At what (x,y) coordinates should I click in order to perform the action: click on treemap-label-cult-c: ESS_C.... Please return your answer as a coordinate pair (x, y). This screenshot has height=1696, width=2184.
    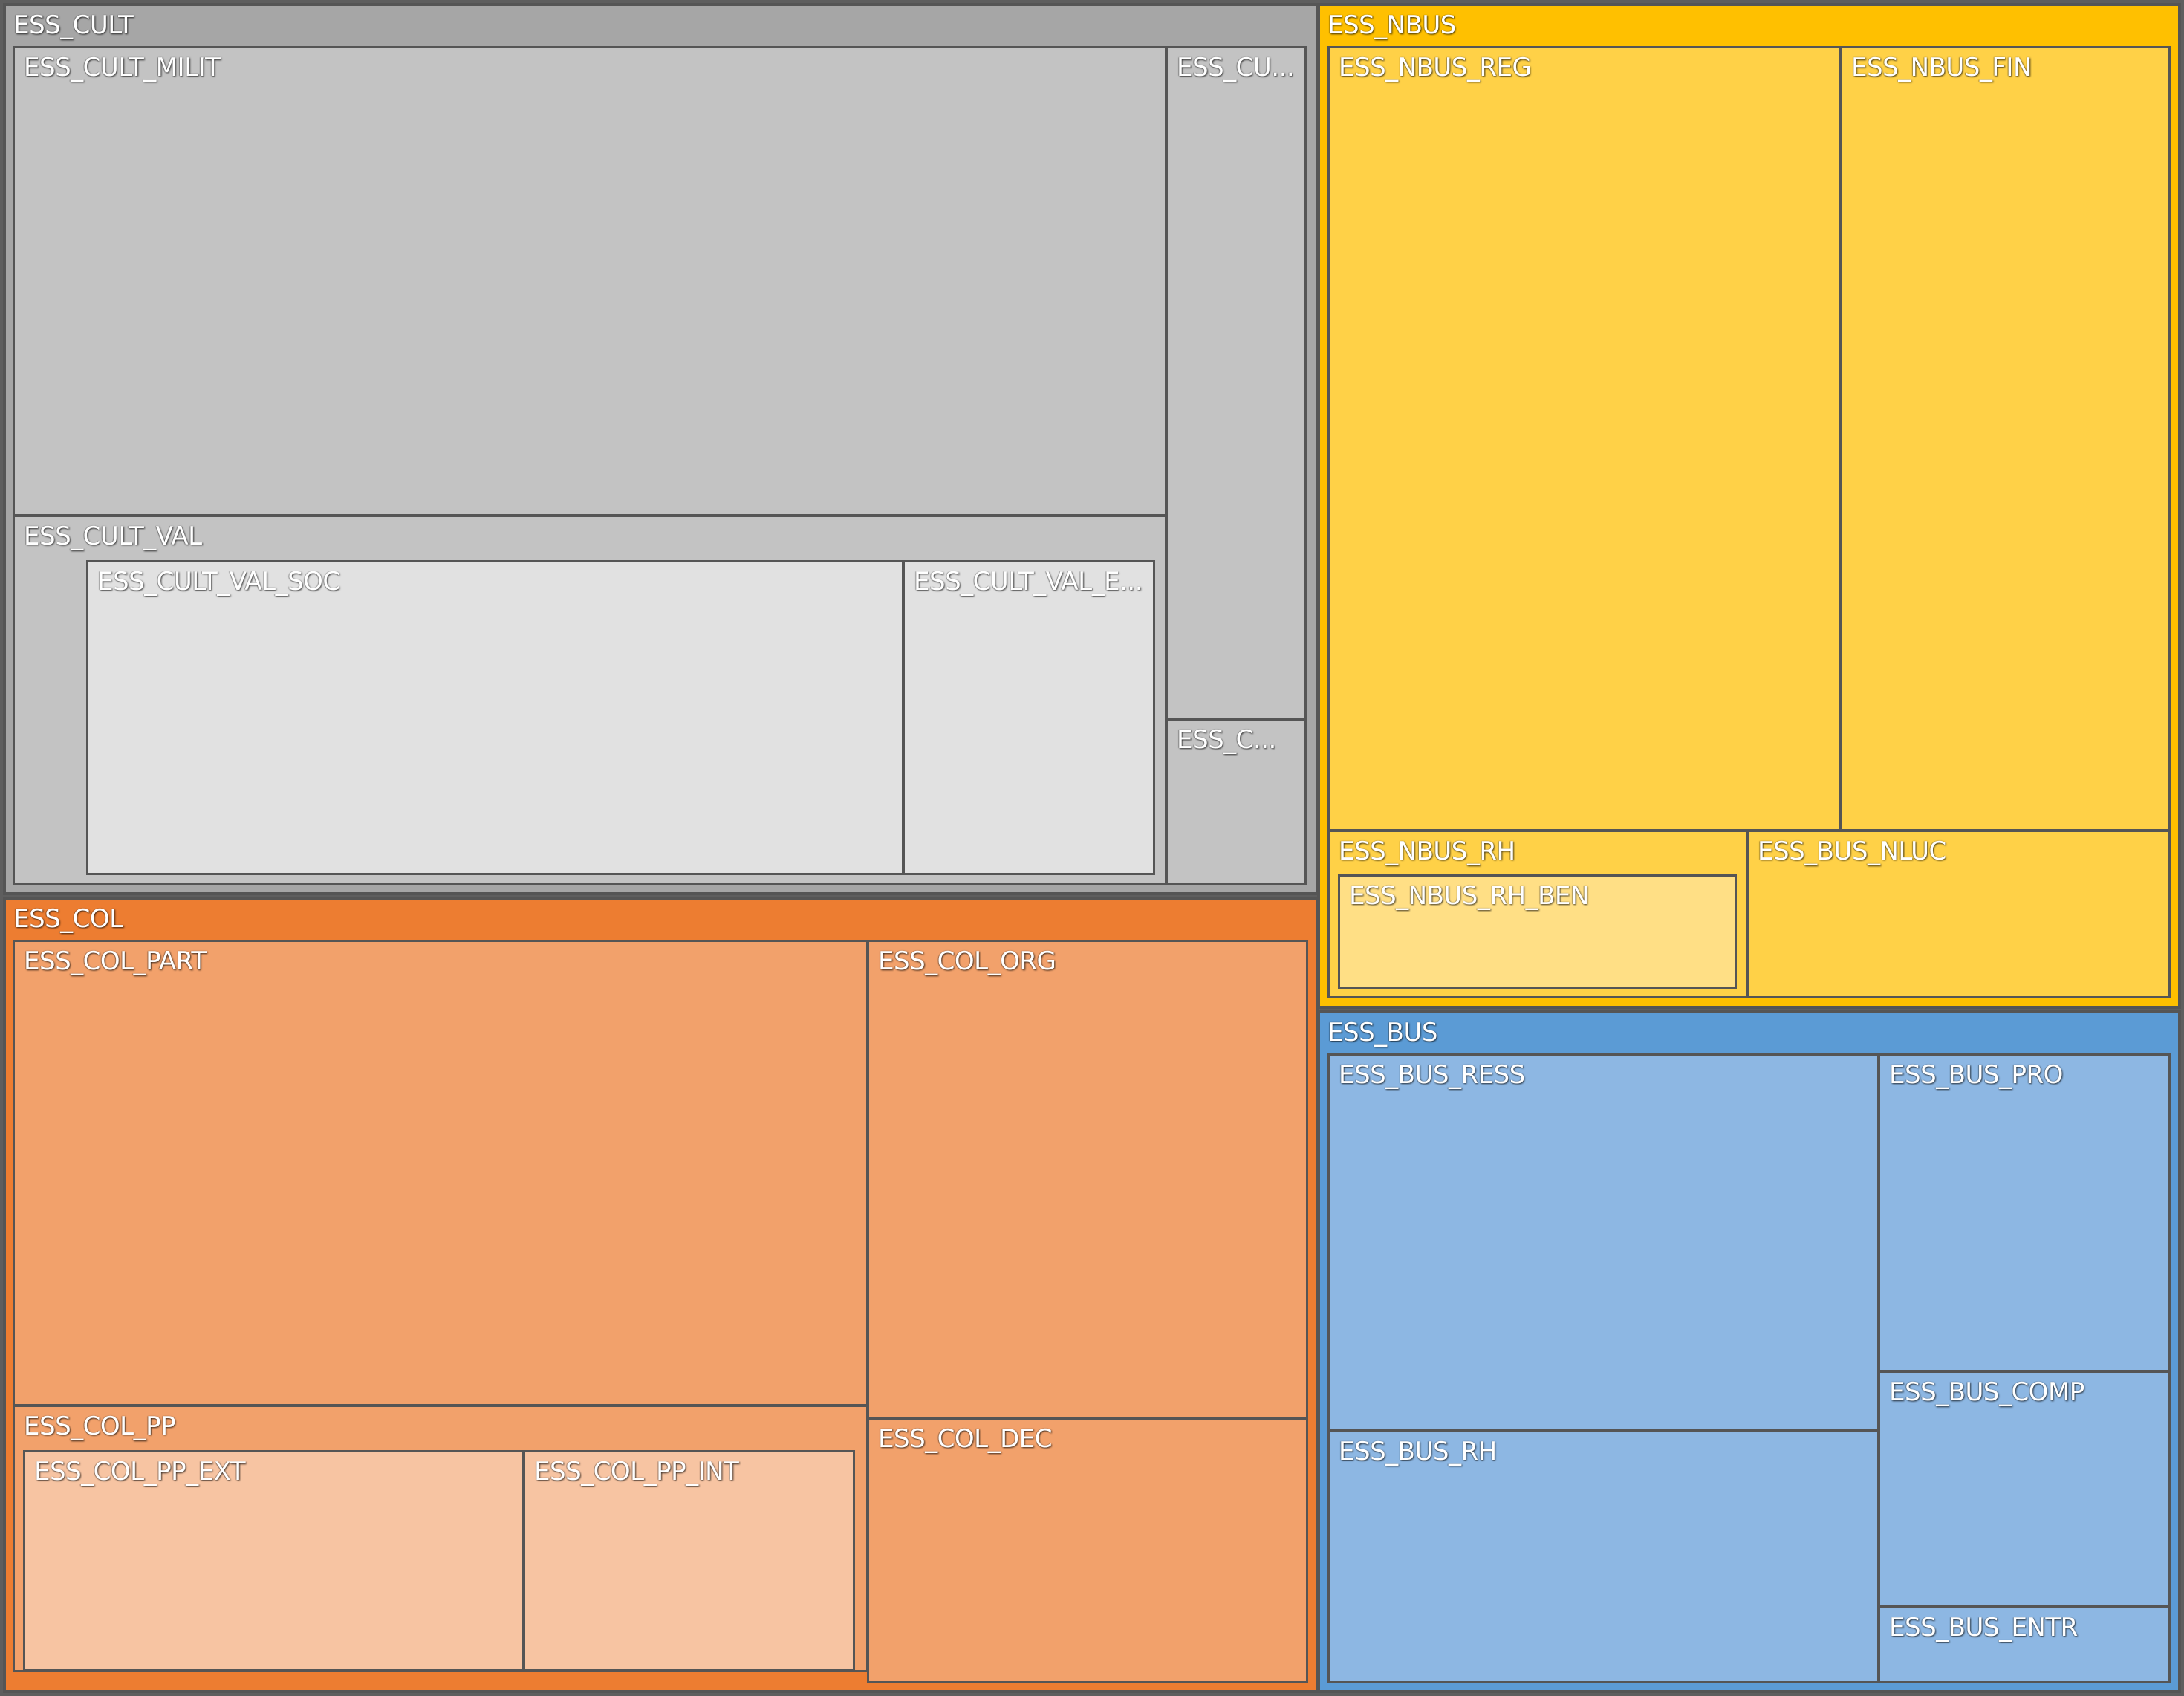
    Looking at the image, I should click on (1226, 740).